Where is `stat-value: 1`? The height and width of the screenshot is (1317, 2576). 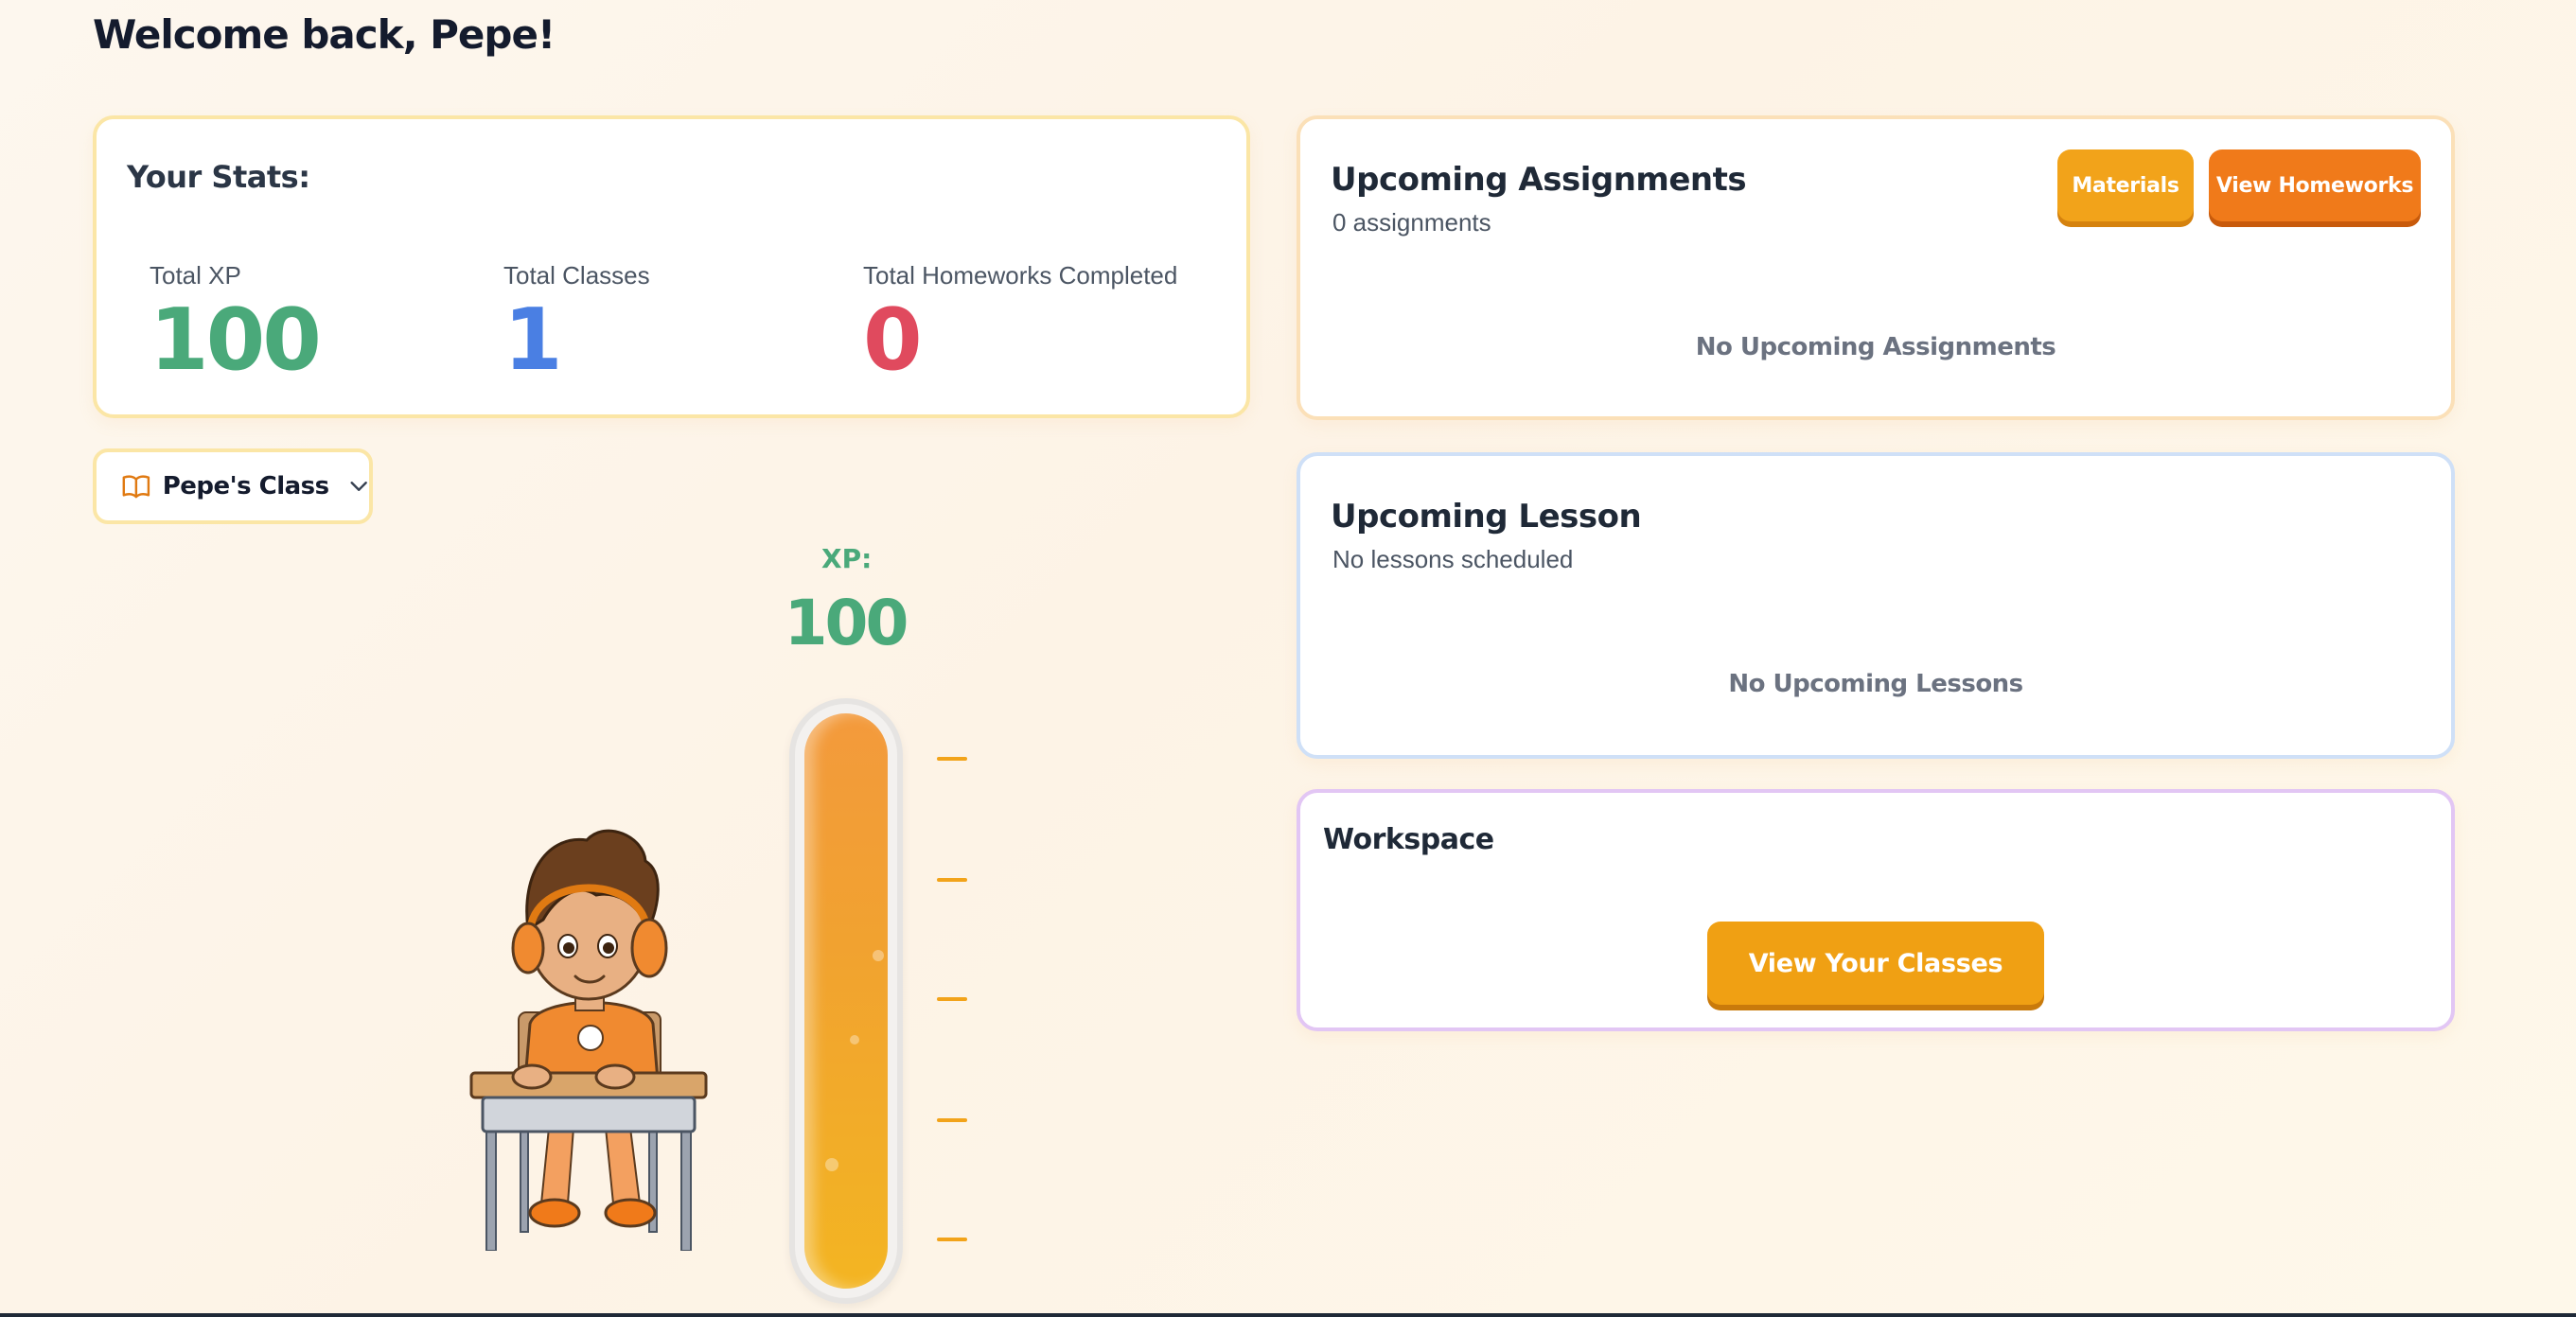
stat-value: 1 is located at coordinates (533, 340).